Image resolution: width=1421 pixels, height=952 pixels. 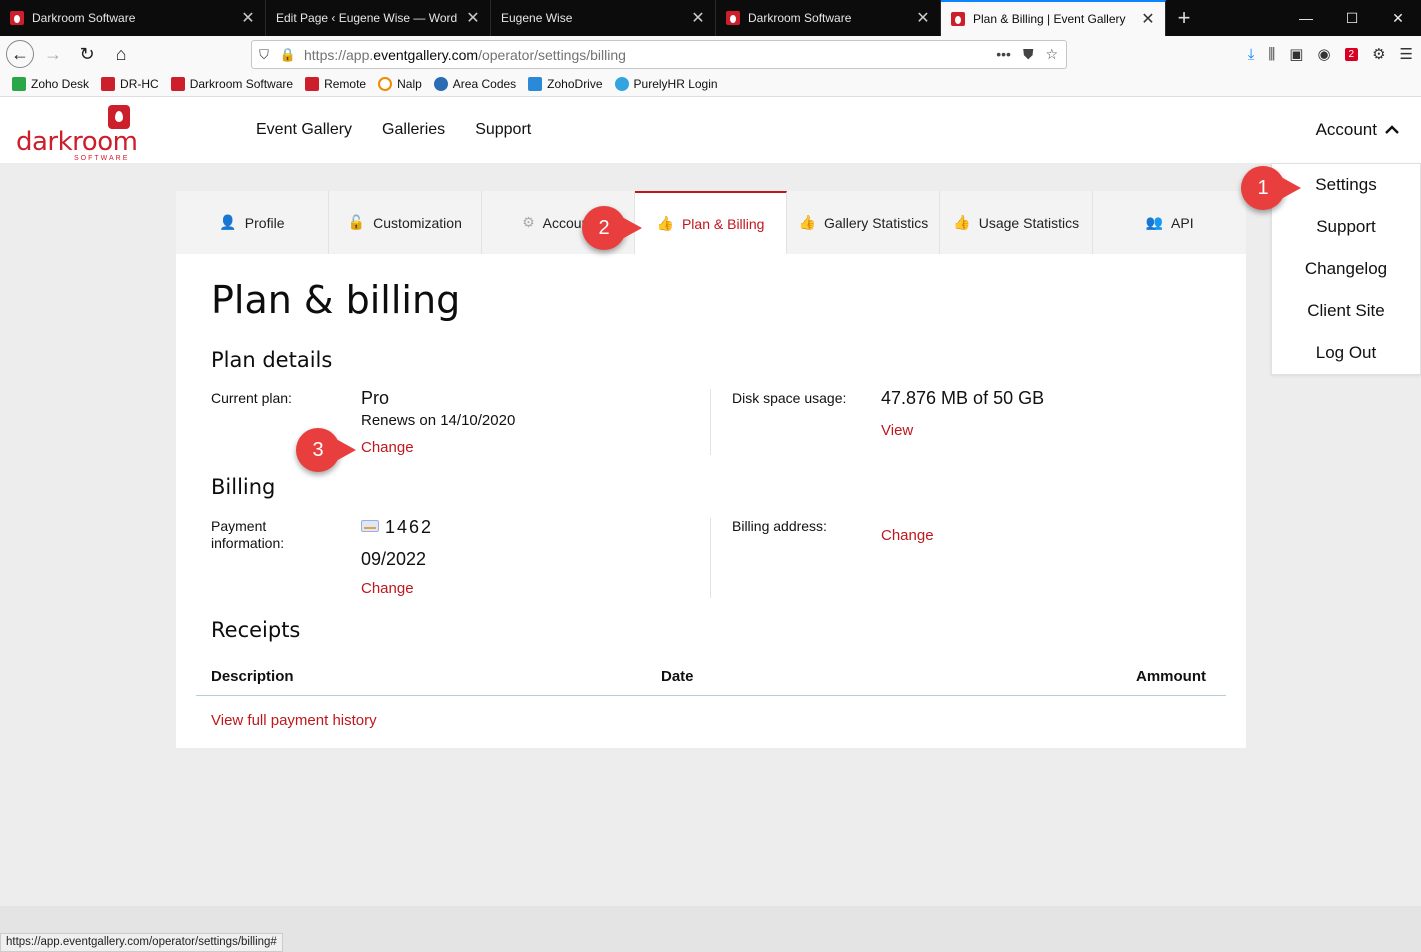 What do you see at coordinates (400, 84) in the screenshot?
I see `bookmark-item: Nalp` at bounding box center [400, 84].